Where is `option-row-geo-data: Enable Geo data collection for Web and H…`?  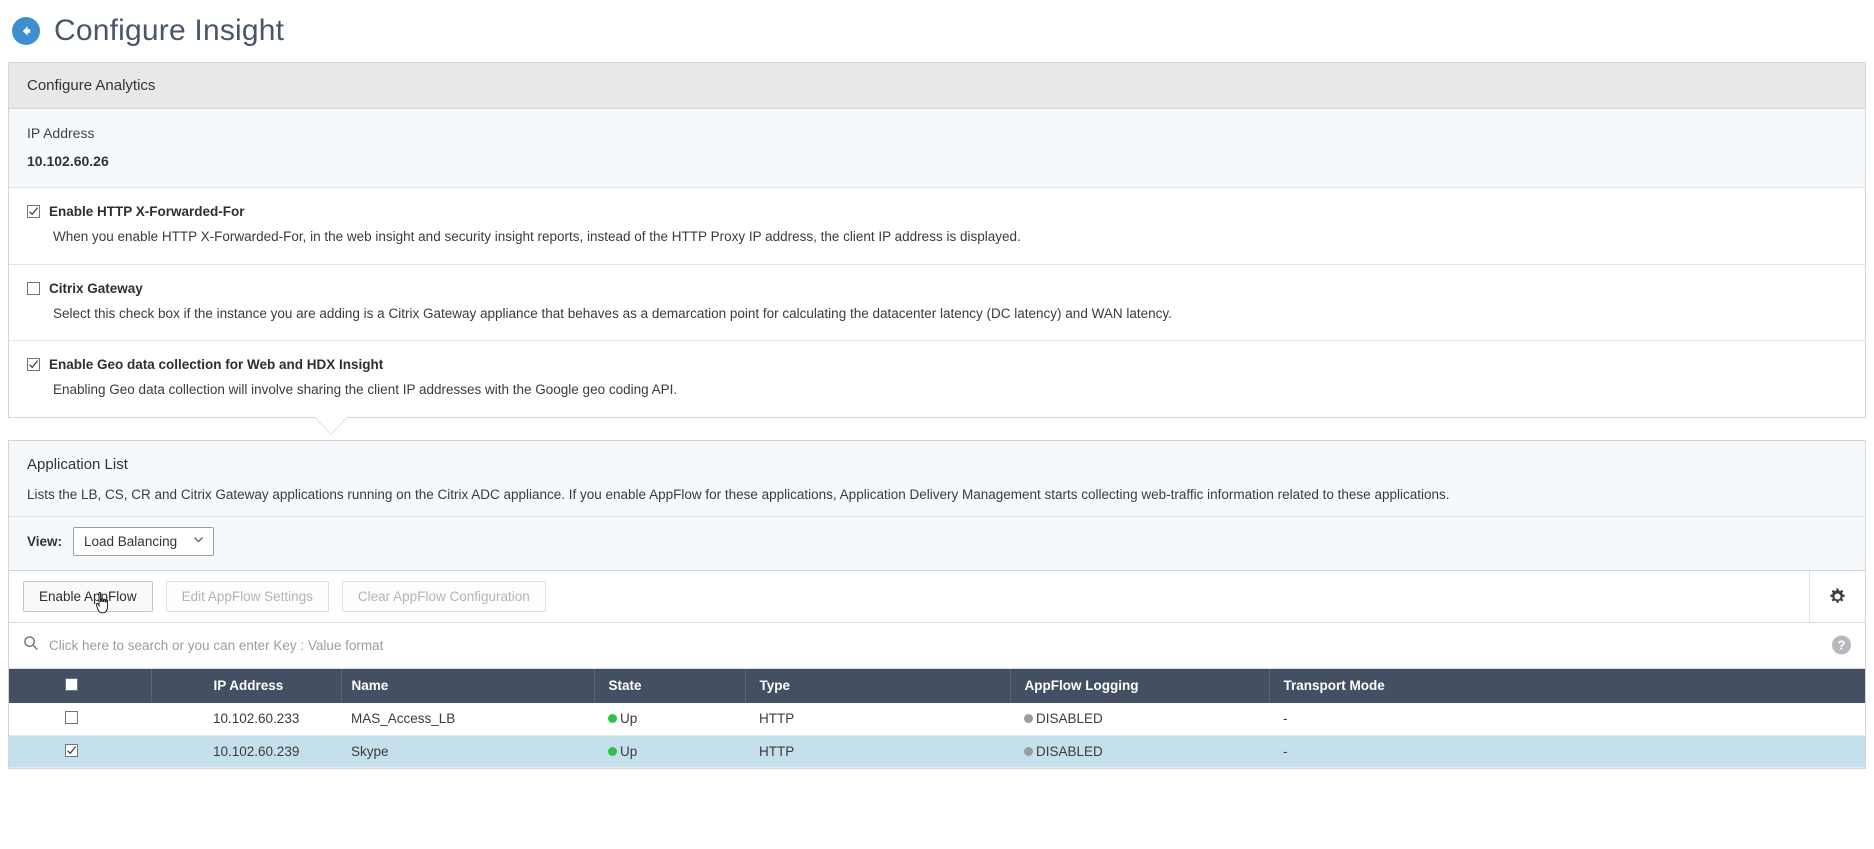 option-row-geo-data: Enable Geo data collection for Web and H… is located at coordinates (937, 379).